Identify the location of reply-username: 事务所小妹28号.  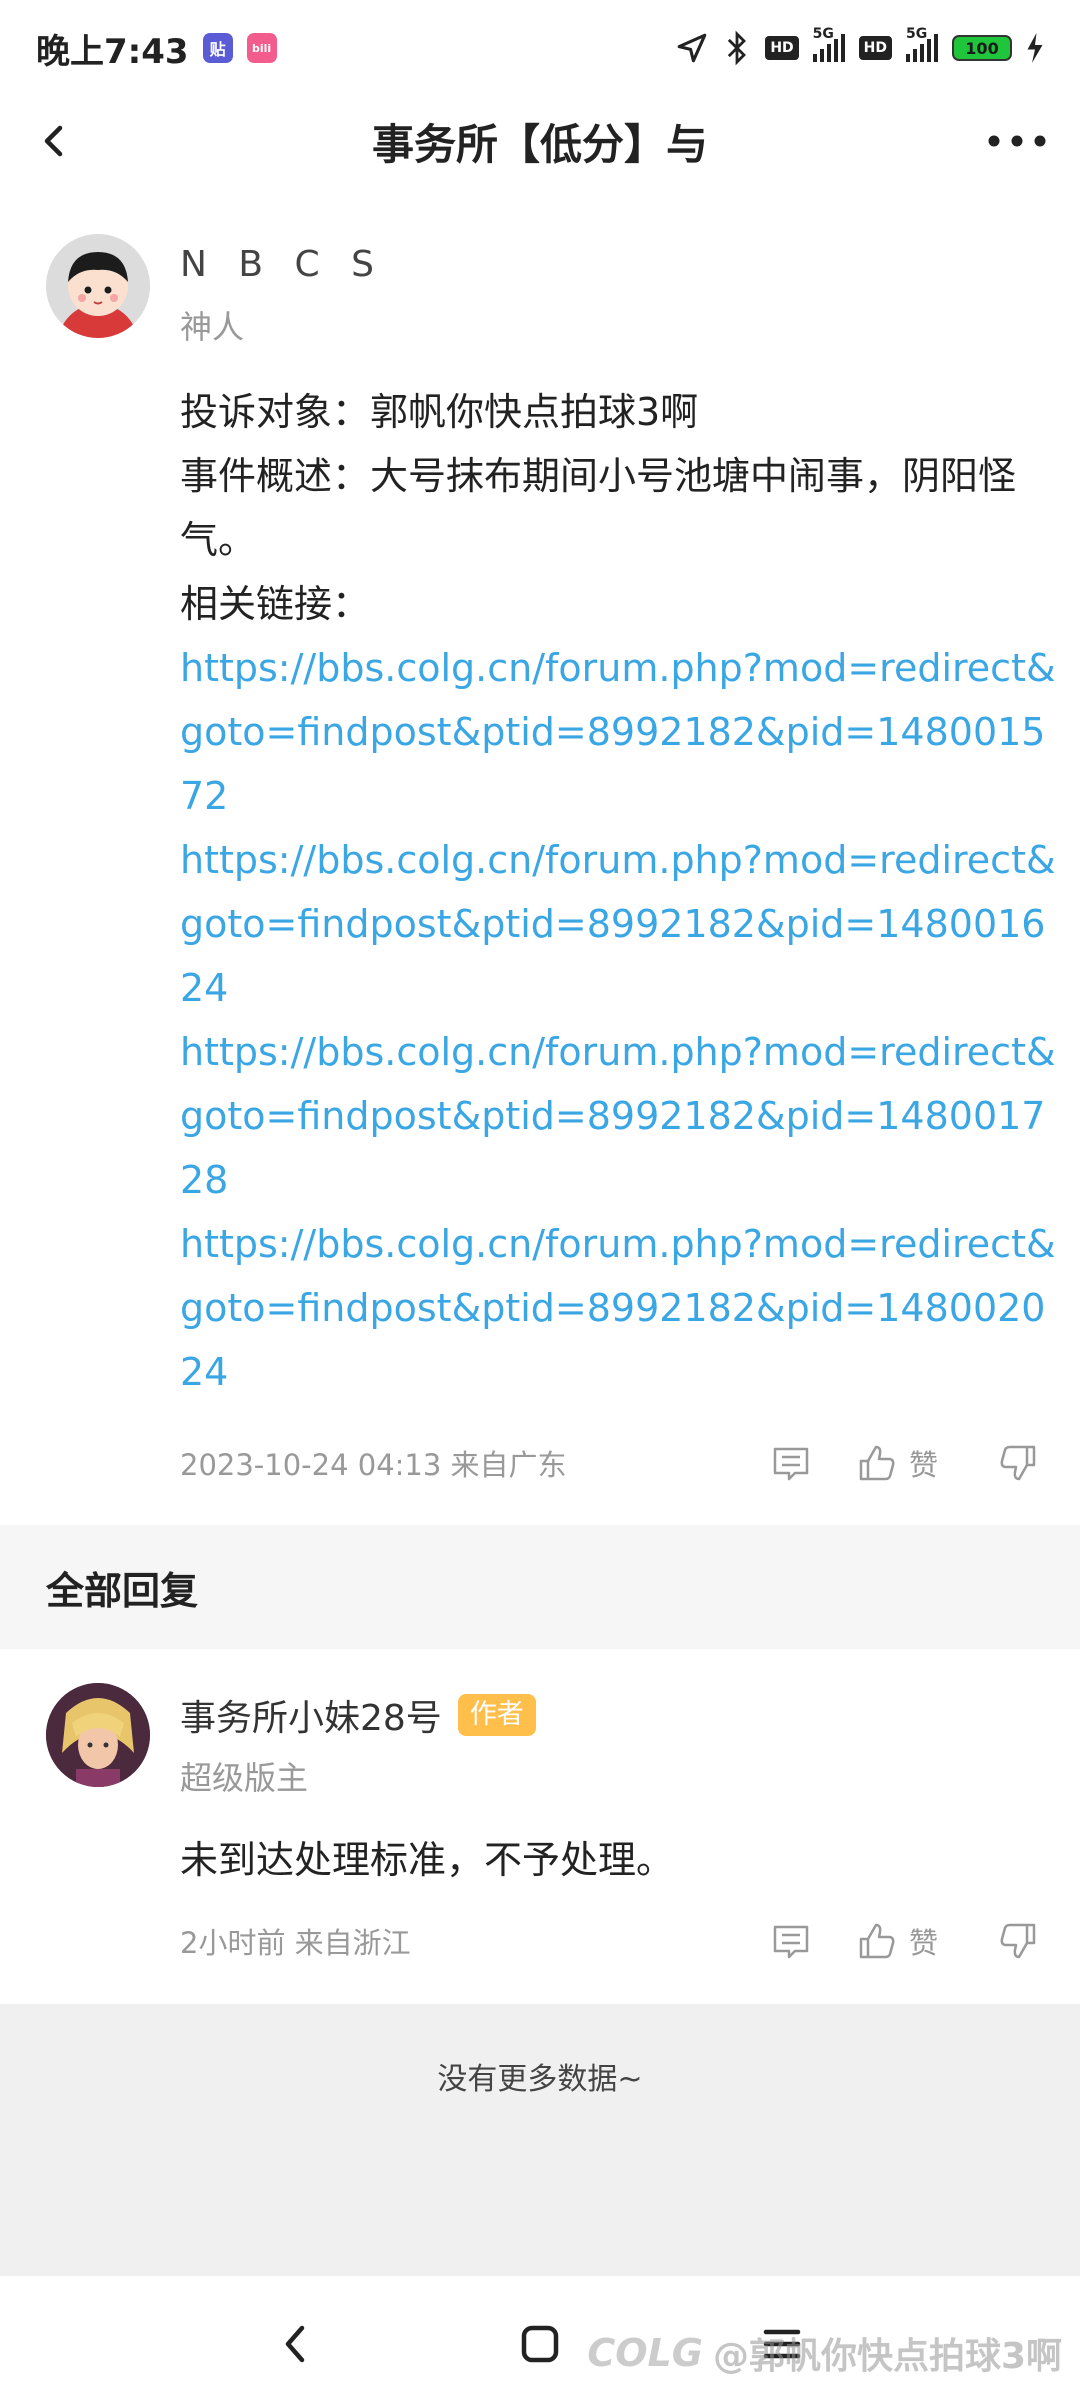
(311, 1715).